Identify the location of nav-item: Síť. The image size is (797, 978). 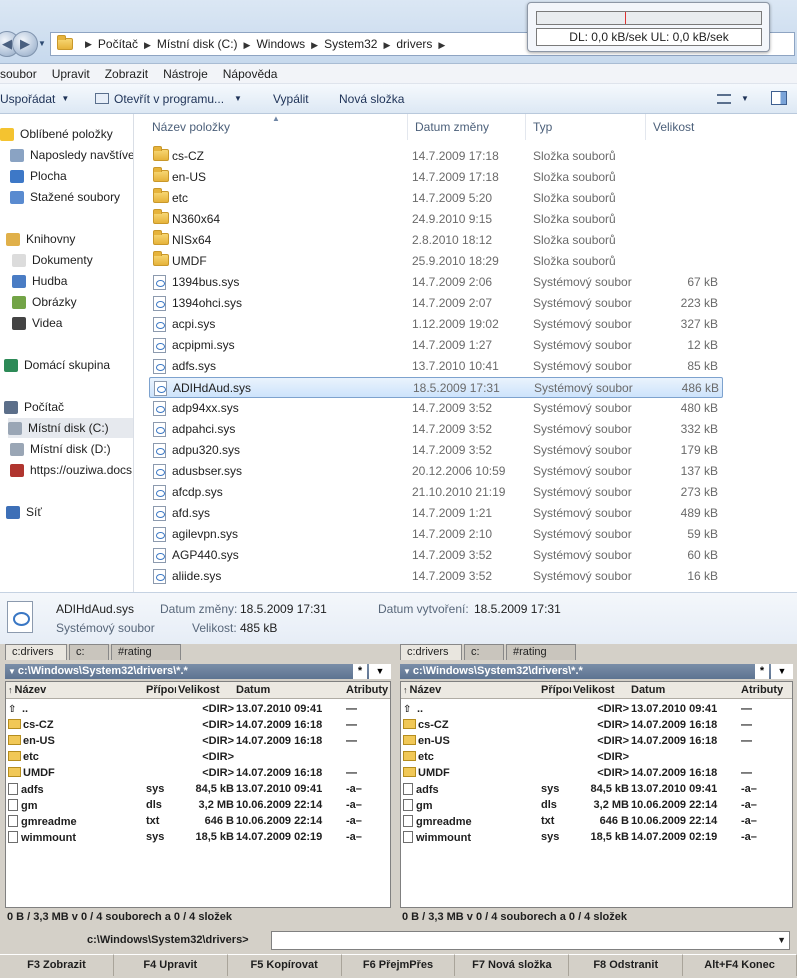
(69, 512).